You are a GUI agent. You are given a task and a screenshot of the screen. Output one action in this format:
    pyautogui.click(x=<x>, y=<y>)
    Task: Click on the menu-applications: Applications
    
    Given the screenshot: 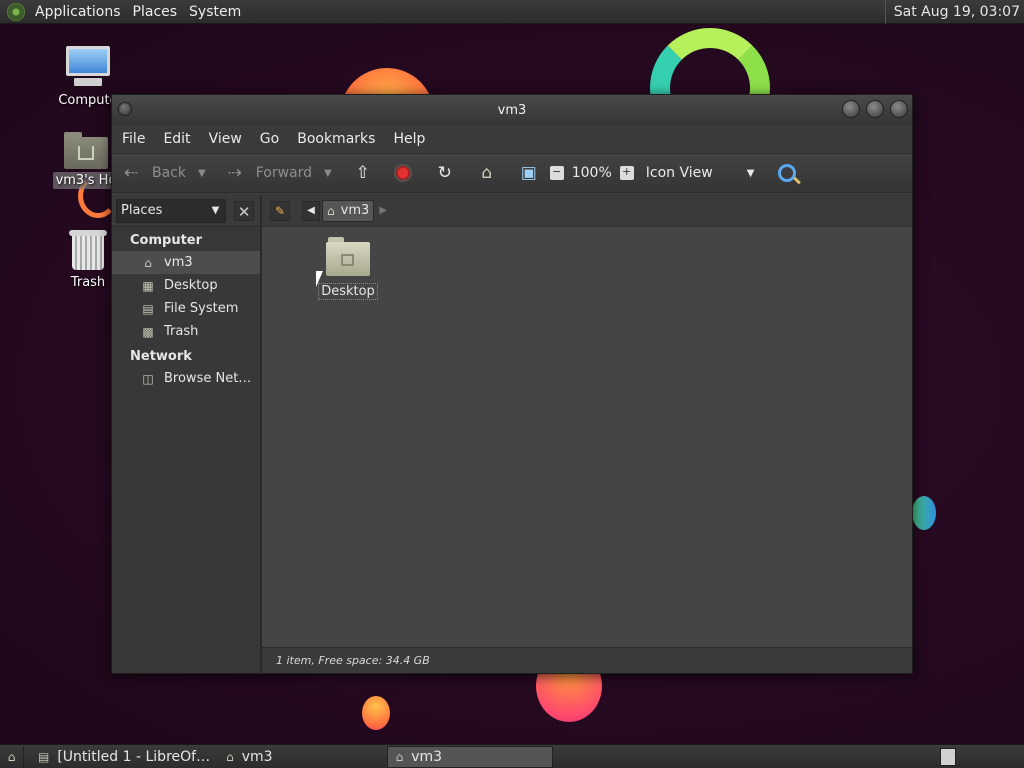 What is the action you would take?
    pyautogui.click(x=78, y=12)
    